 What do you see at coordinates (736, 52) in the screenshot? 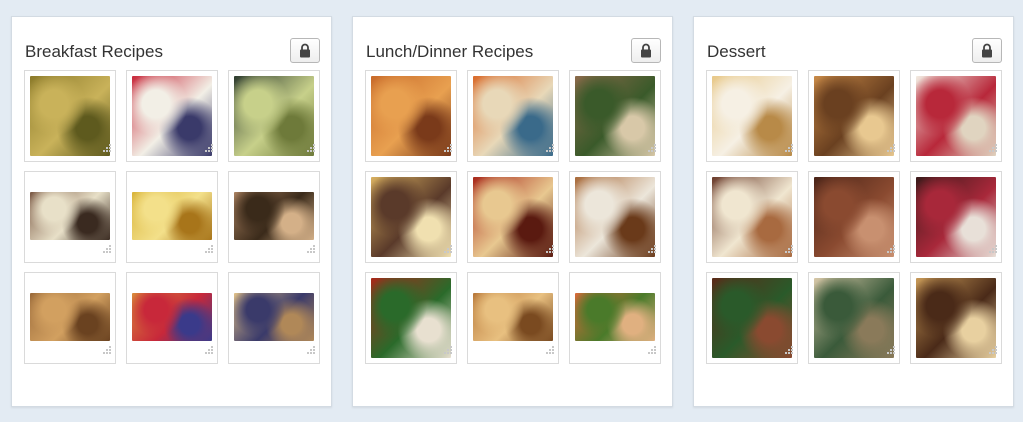
I see `board-title: Dessert` at bounding box center [736, 52].